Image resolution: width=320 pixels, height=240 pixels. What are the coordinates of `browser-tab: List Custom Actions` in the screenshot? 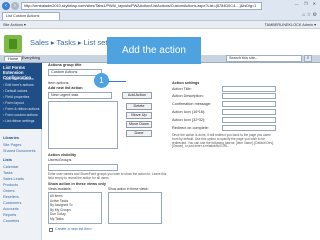 It's located at (31, 16).